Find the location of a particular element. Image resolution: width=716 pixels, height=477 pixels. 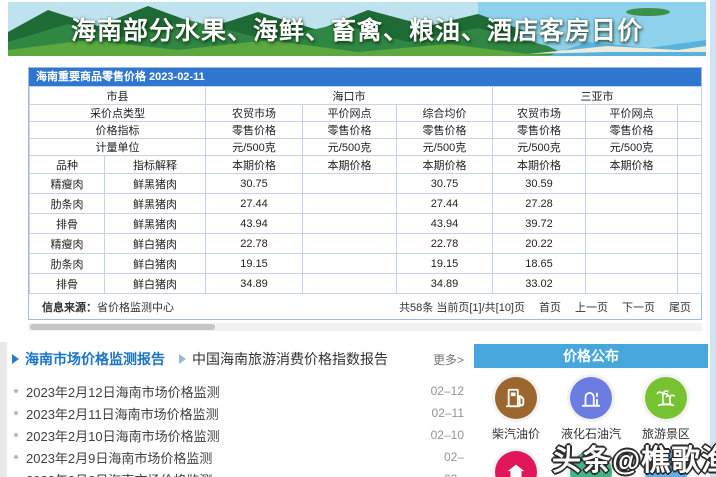

table-row: 精瘦肉 鲜黑猪肉 30.75 30.75 30.59 is located at coordinates (366, 183).